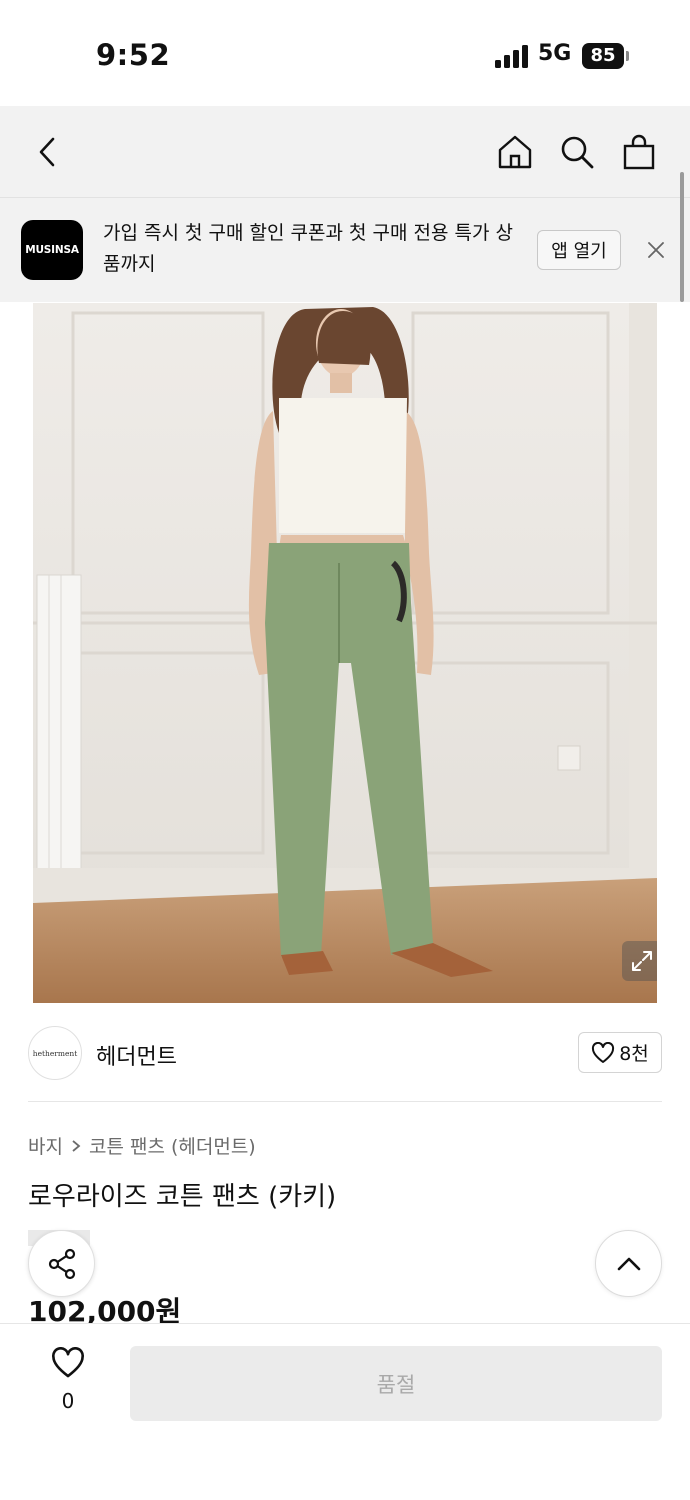  Describe the element at coordinates (515, 152) in the screenshot. I see `home-icon` at that location.